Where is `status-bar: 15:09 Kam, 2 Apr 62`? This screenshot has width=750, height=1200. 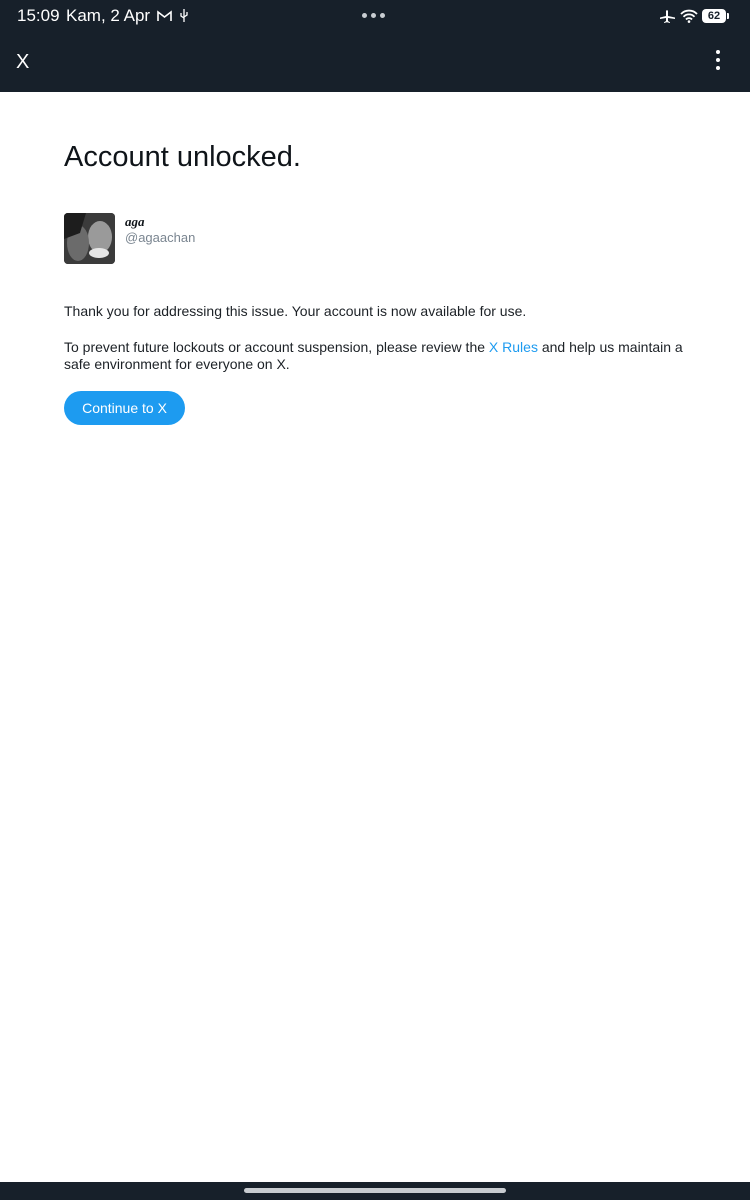
status-bar: 15:09 Kam, 2 Apr 62 is located at coordinates (375, 17).